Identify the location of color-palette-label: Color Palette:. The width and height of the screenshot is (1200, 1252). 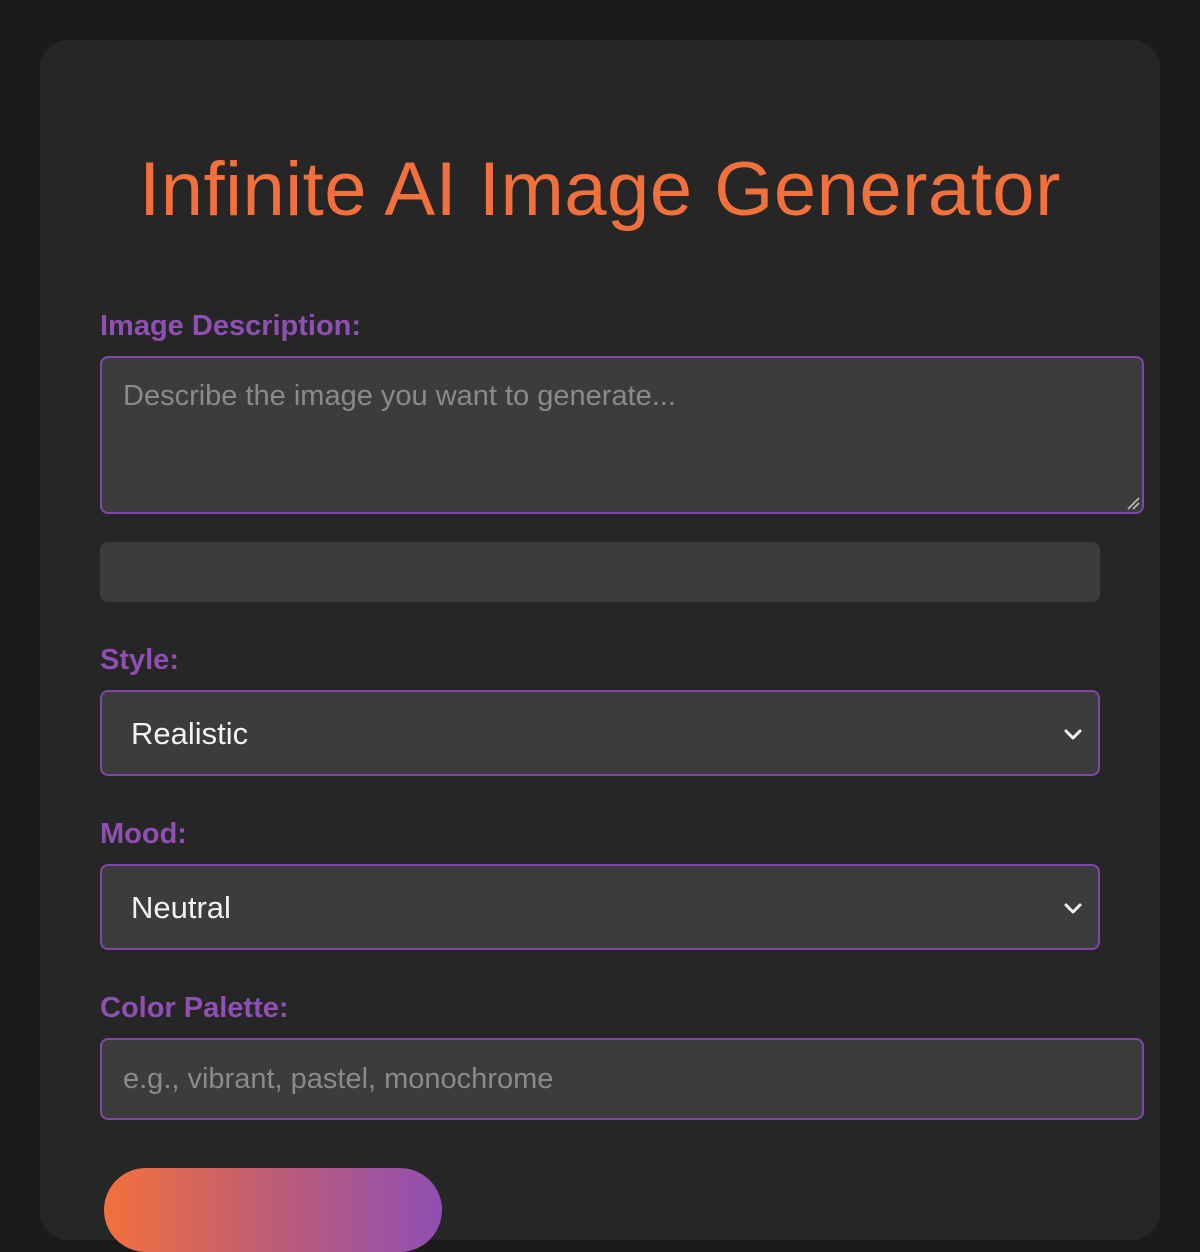
(194, 1008).